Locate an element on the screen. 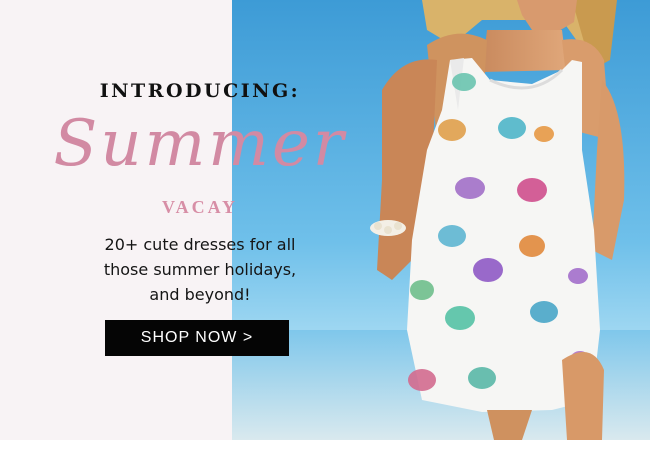 This screenshot has height=450, width=650. vacay-subtitle: VACAY is located at coordinates (200, 207).